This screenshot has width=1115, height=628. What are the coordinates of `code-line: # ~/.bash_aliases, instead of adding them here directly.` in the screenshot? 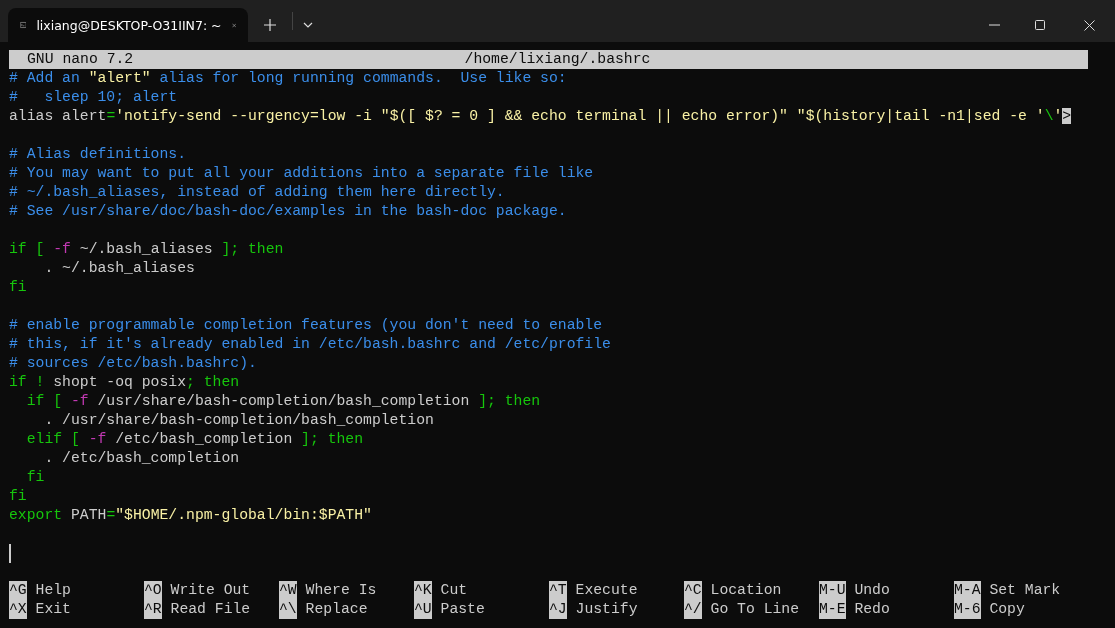 It's located at (257, 192).